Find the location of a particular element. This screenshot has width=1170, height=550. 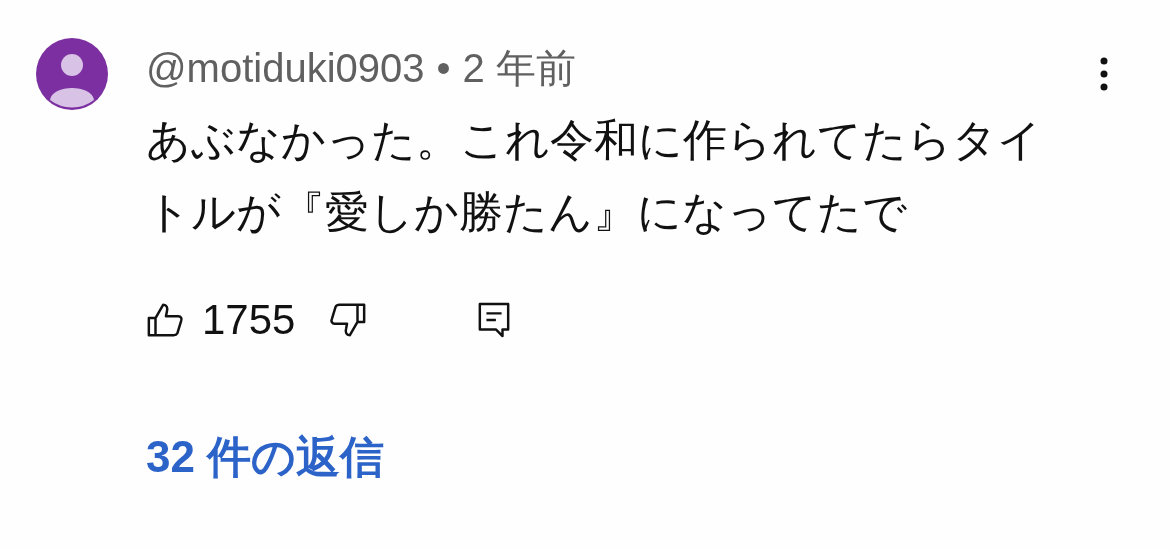

comment-time: 2 年前 is located at coordinates (519, 68).